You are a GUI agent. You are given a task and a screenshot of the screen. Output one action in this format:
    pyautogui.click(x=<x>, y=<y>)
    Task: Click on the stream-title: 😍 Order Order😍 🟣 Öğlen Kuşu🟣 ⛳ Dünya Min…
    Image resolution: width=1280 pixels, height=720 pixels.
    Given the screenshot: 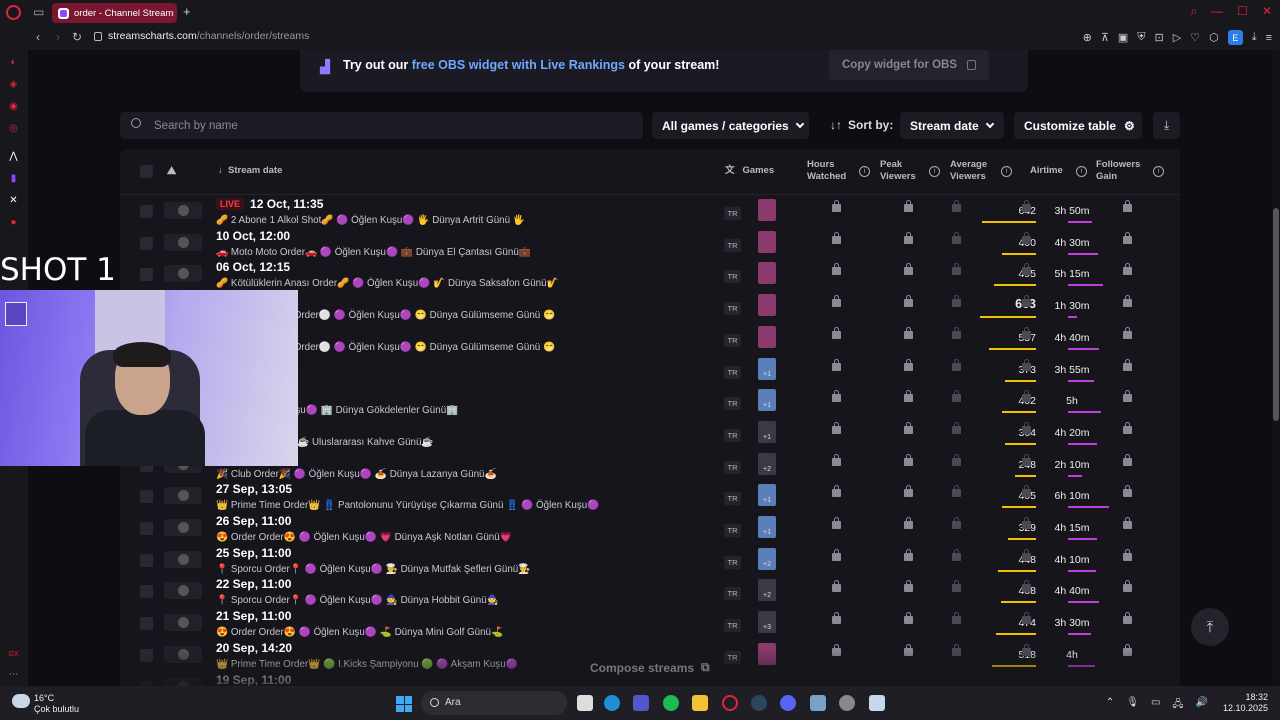 What is the action you would take?
    pyautogui.click(x=359, y=632)
    